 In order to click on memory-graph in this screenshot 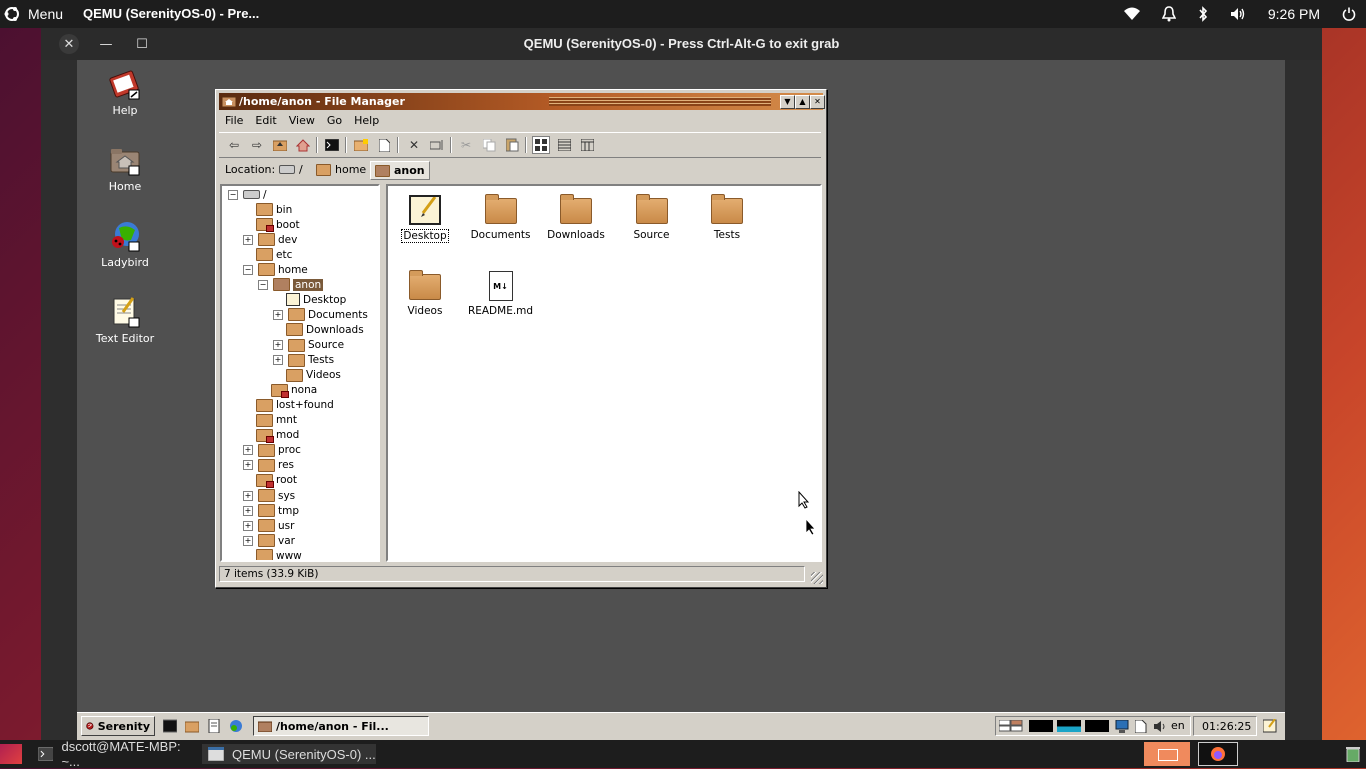, I will do `click(1069, 726)`.